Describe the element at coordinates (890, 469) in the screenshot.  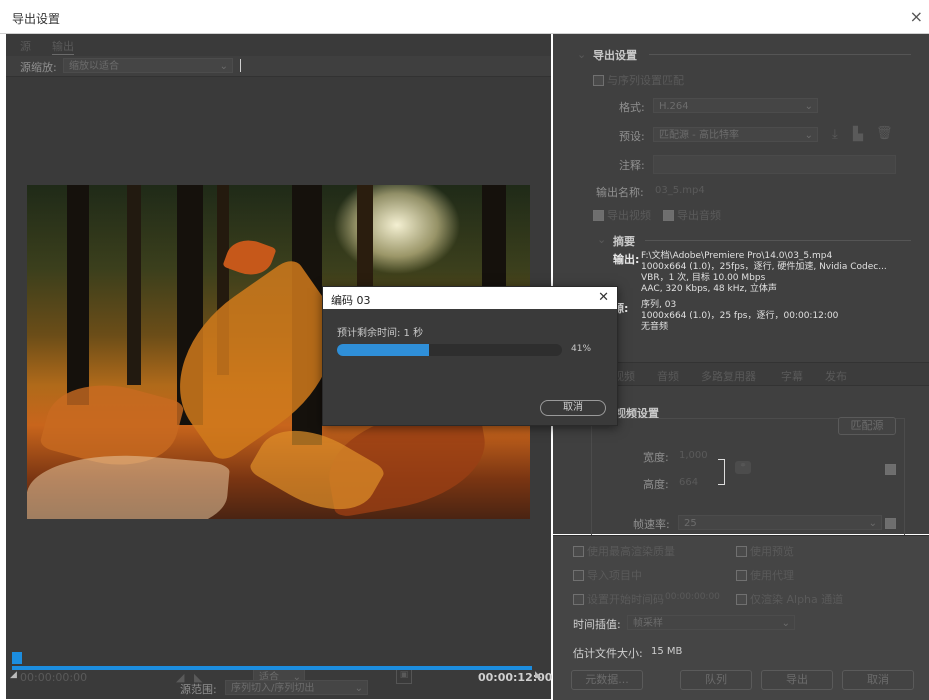
I see `width-height-checkbox` at that location.